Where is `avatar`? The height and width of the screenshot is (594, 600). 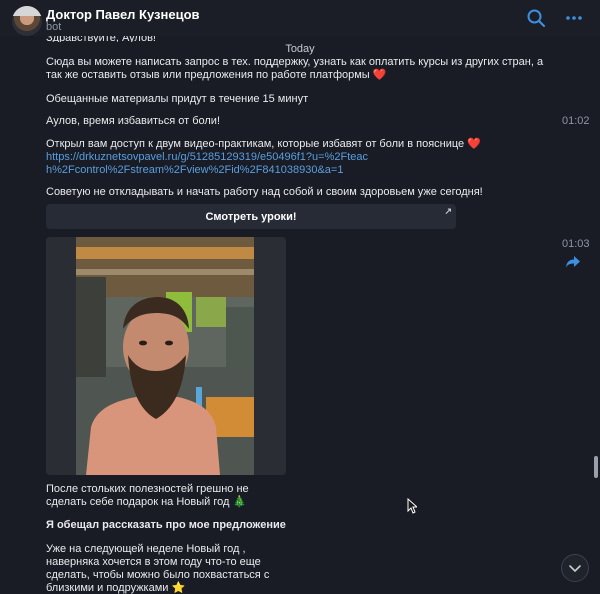
avatar is located at coordinates (27, 21).